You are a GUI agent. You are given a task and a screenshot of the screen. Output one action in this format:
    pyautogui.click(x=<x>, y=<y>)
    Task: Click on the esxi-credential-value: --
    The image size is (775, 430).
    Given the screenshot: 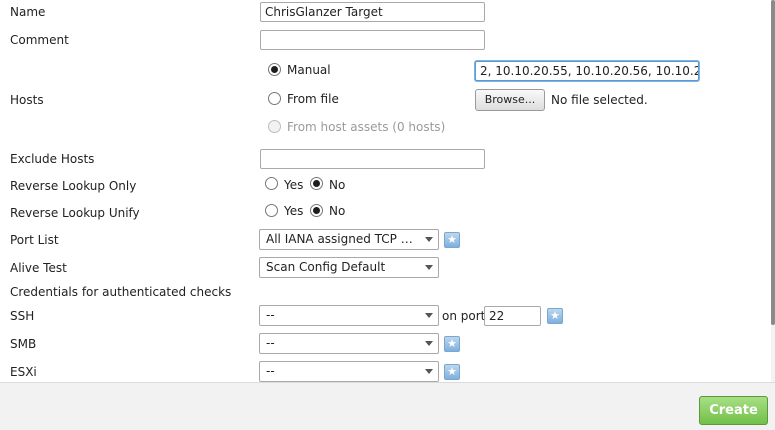 What is the action you would take?
    pyautogui.click(x=270, y=371)
    